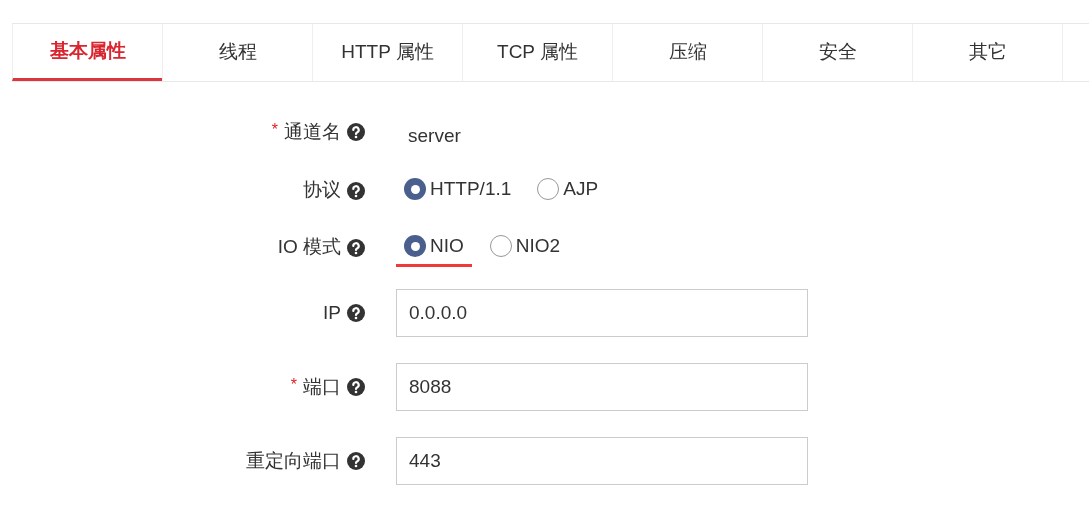 The height and width of the screenshot is (526, 1089). What do you see at coordinates (602, 461) in the screenshot?
I see `input-field: 443` at bounding box center [602, 461].